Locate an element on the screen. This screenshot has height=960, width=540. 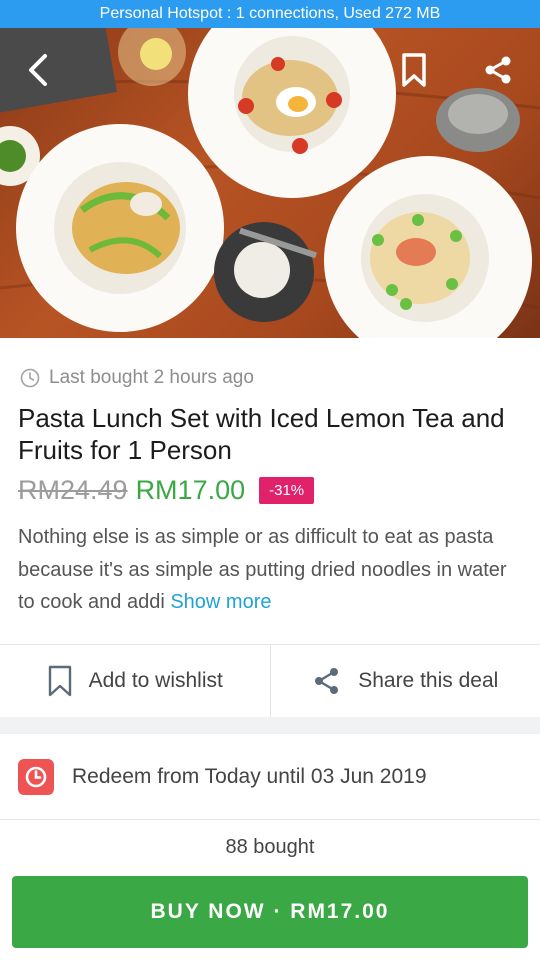
bought-count: 88 bought is located at coordinates (270, 847).